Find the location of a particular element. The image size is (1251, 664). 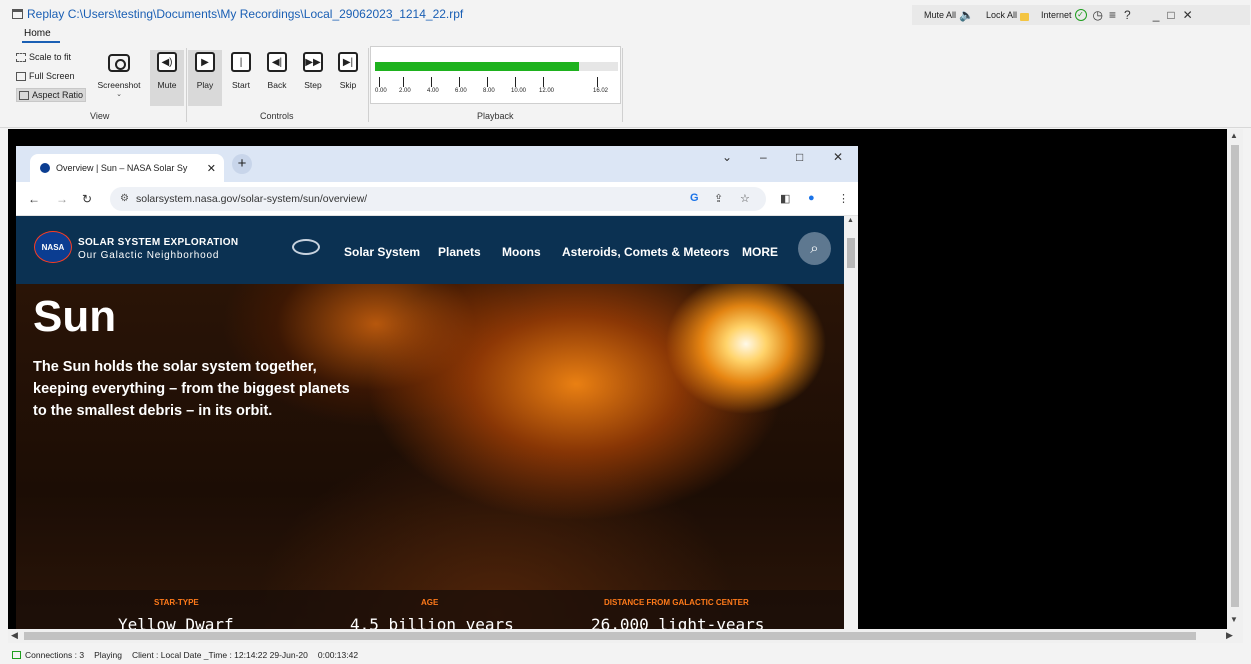

orbit-icon is located at coordinates (306, 247).